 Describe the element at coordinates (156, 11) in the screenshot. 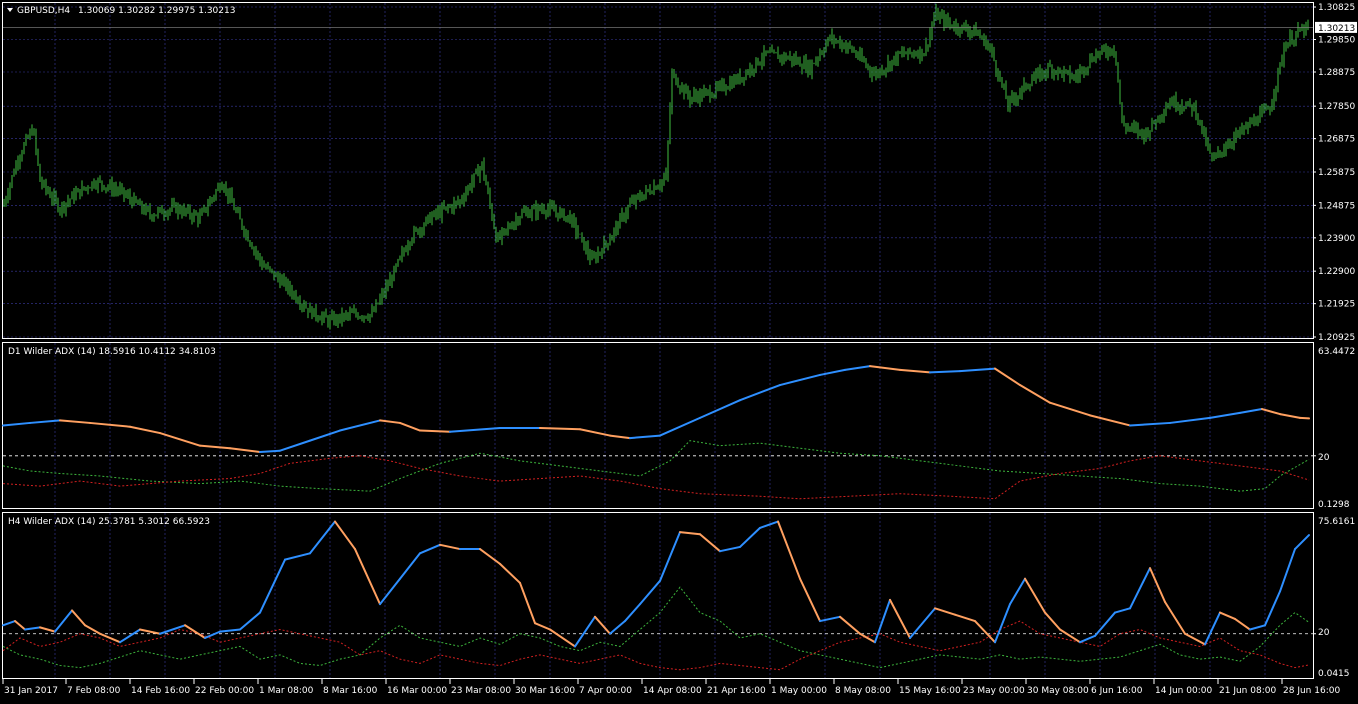

I see `ohlc-label: 1.30069 1.30282 1.29975 1.30213` at that location.